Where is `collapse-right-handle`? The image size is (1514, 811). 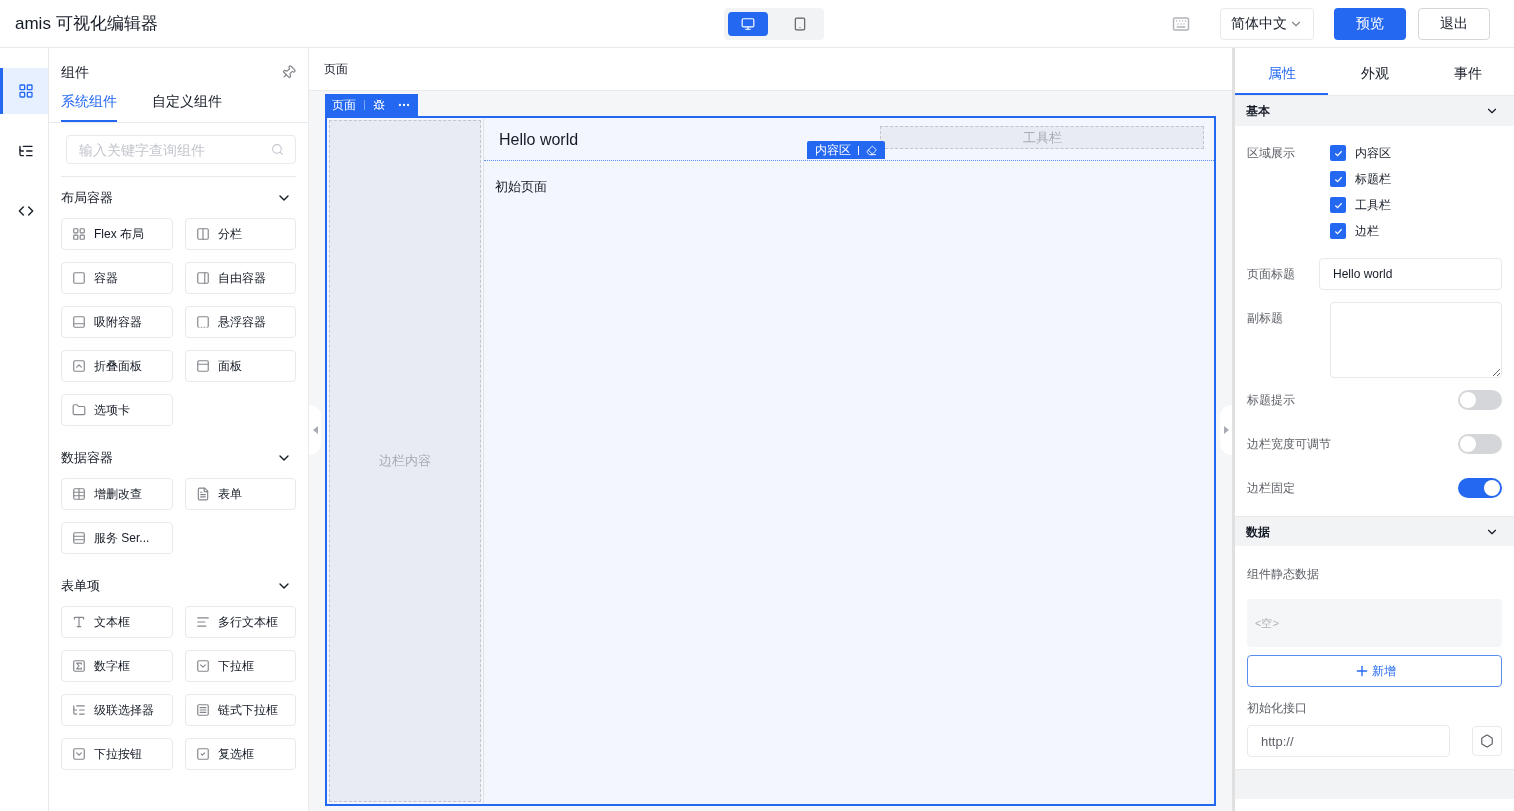
collapse-right-handle is located at coordinates (1226, 430).